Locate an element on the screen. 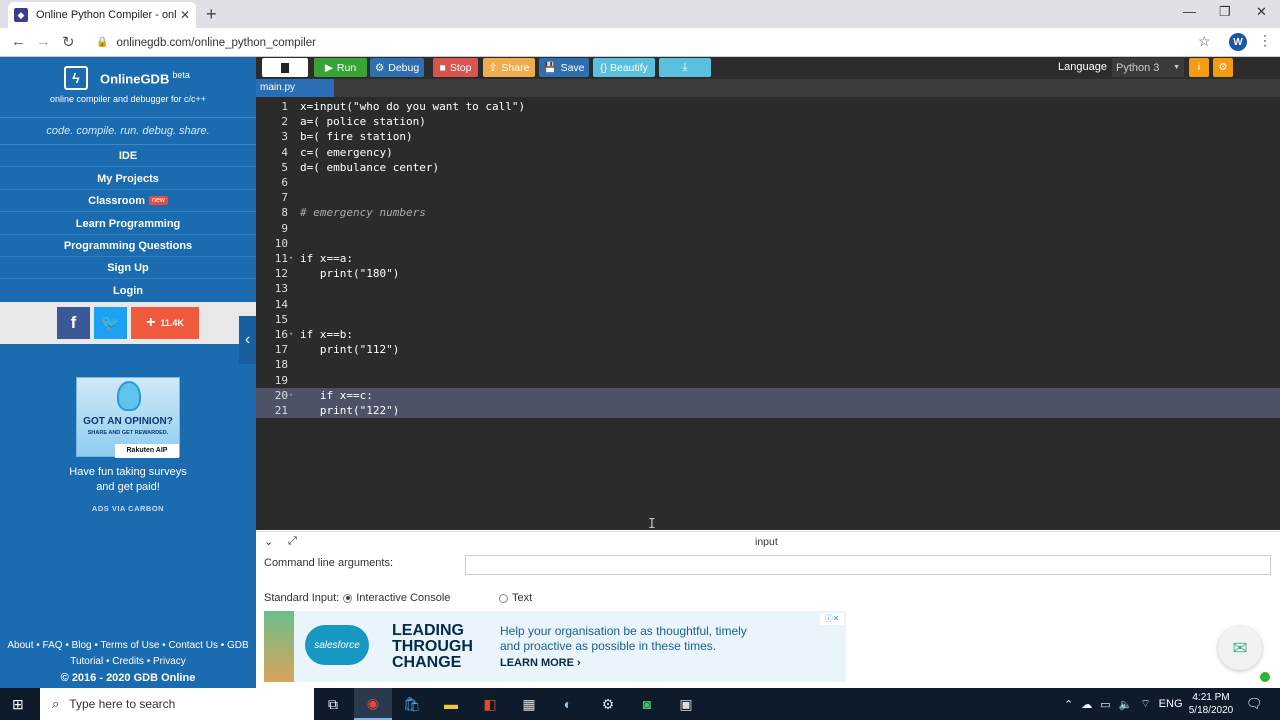  volume-icon: 🔈 is located at coordinates (1126, 704).